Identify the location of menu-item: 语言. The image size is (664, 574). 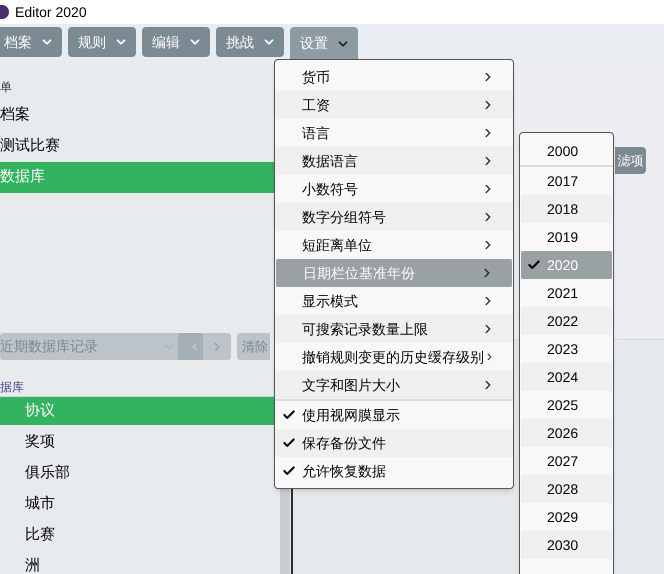
(394, 133).